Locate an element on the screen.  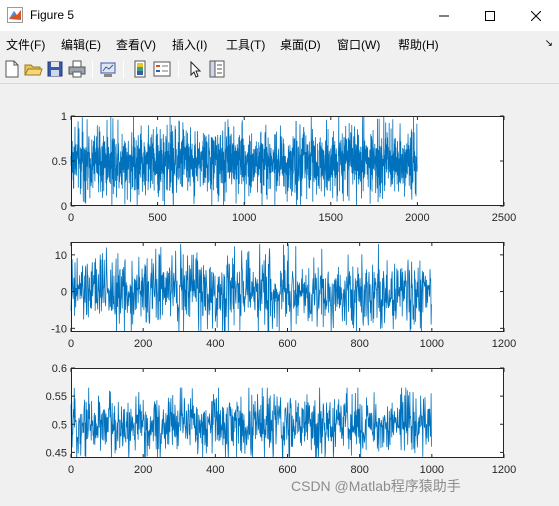
save-icon is located at coordinates (55, 69).